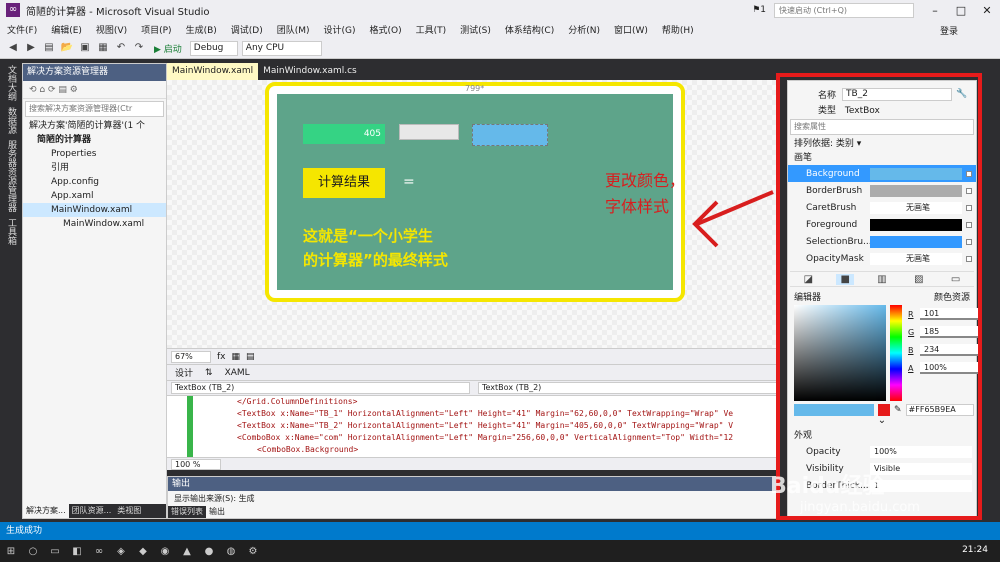 The height and width of the screenshot is (562, 1000). Describe the element at coordinates (627, 388) in the screenshot. I see `element-dropdown-right: TextBox (TB_2)` at that location.